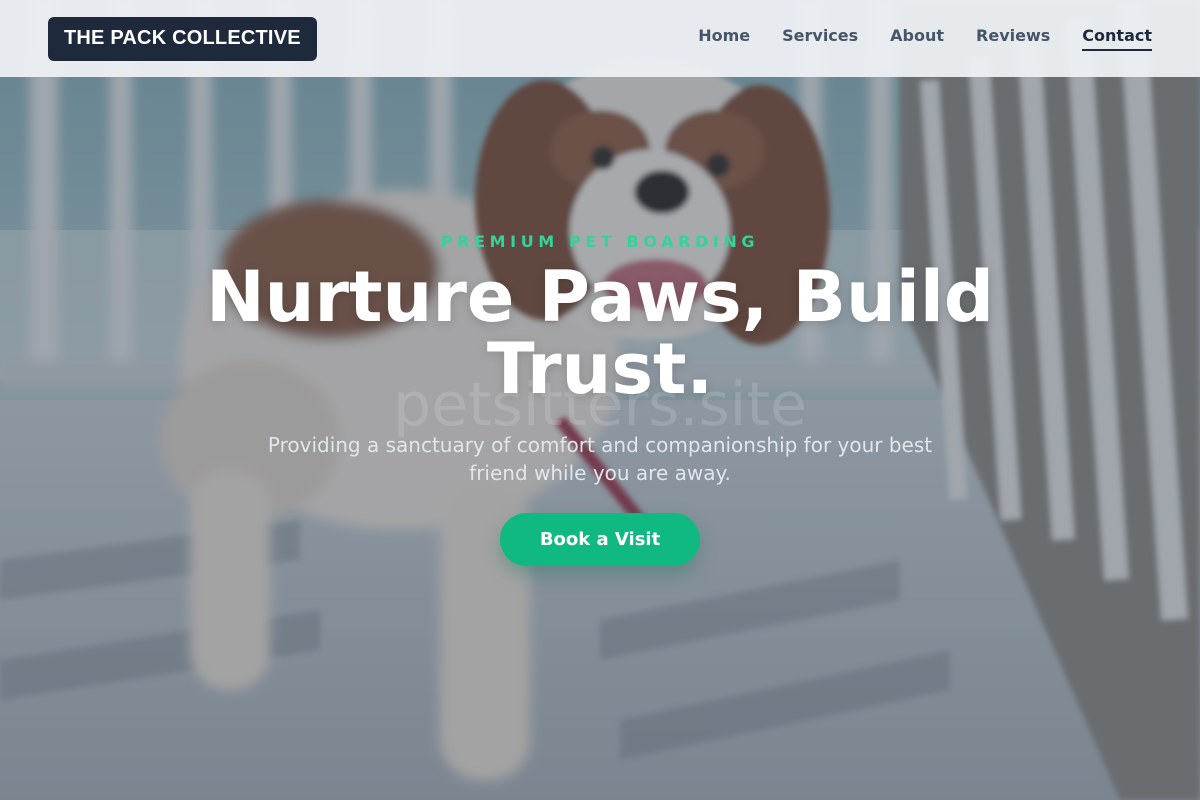 This screenshot has width=1200, height=800. What do you see at coordinates (820, 38) in the screenshot?
I see `nav-link-services: Services` at bounding box center [820, 38].